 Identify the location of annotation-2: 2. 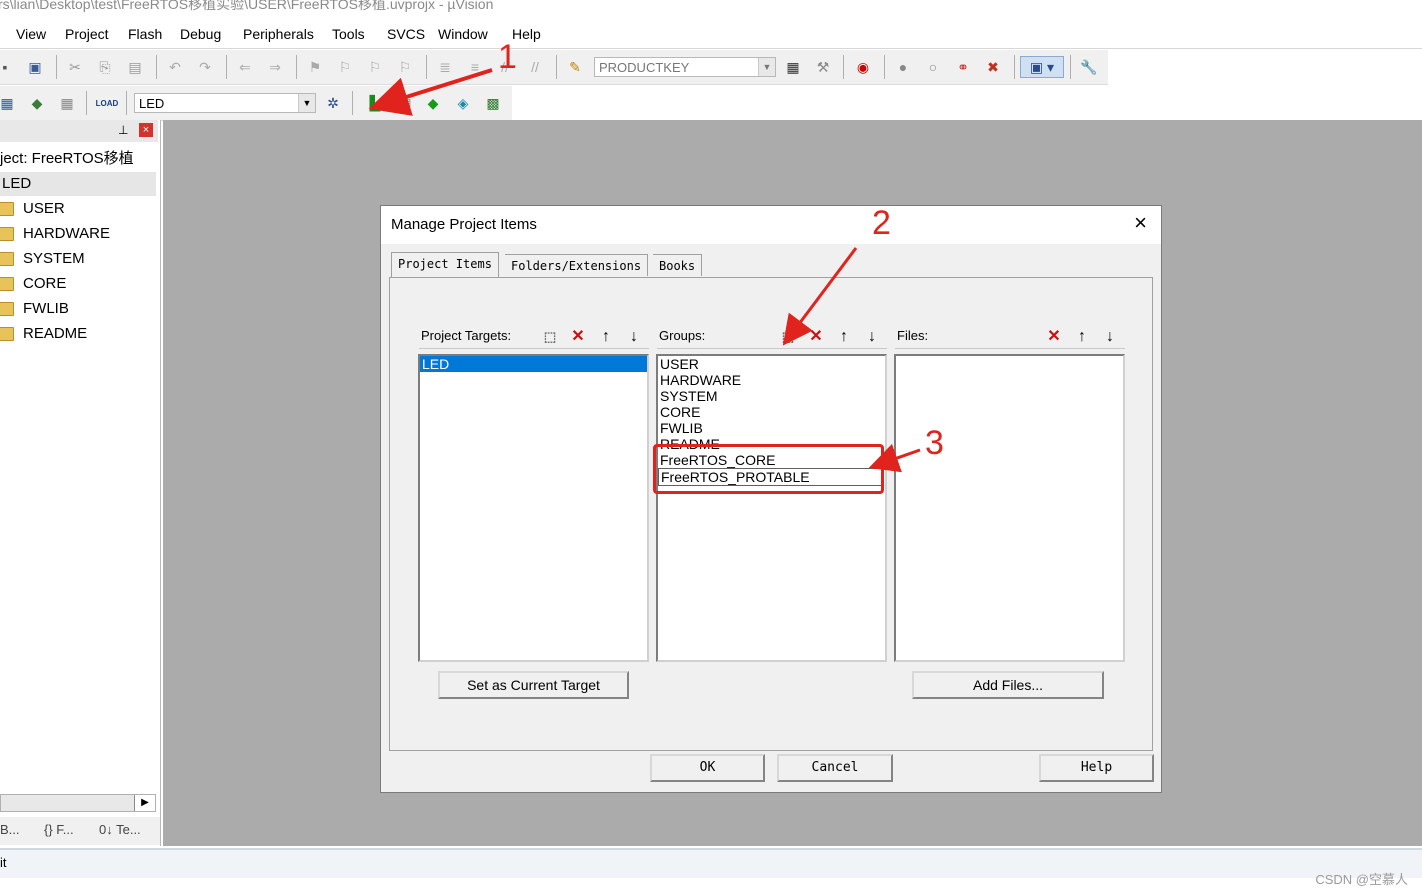
(881, 223).